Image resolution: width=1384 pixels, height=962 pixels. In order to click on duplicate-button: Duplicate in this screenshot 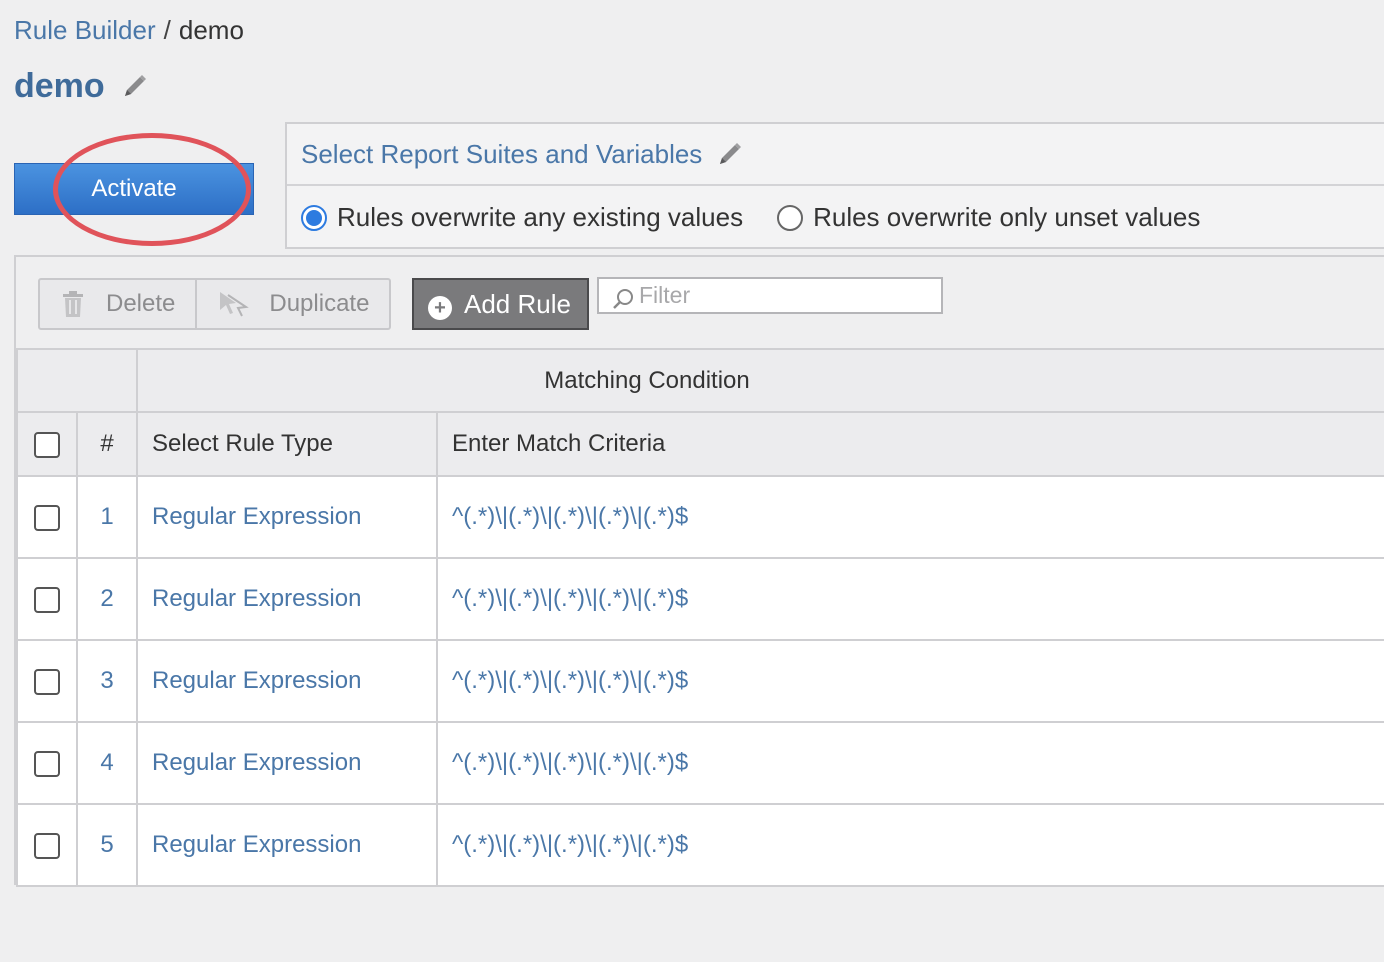, I will do `click(292, 304)`.